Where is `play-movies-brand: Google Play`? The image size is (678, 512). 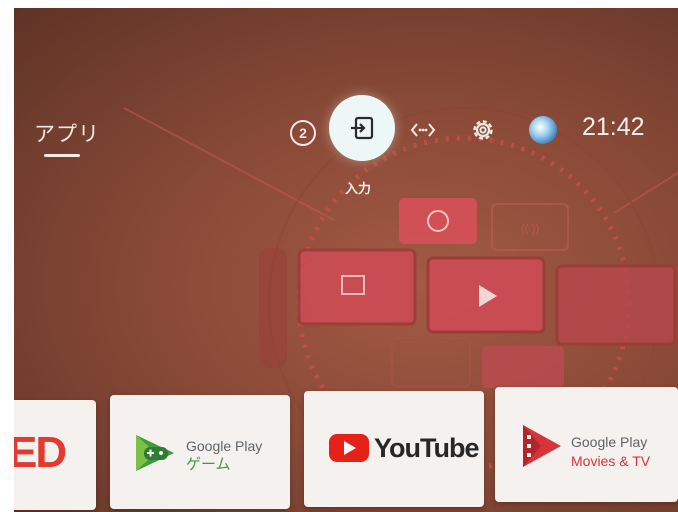 play-movies-brand: Google Play is located at coordinates (609, 442).